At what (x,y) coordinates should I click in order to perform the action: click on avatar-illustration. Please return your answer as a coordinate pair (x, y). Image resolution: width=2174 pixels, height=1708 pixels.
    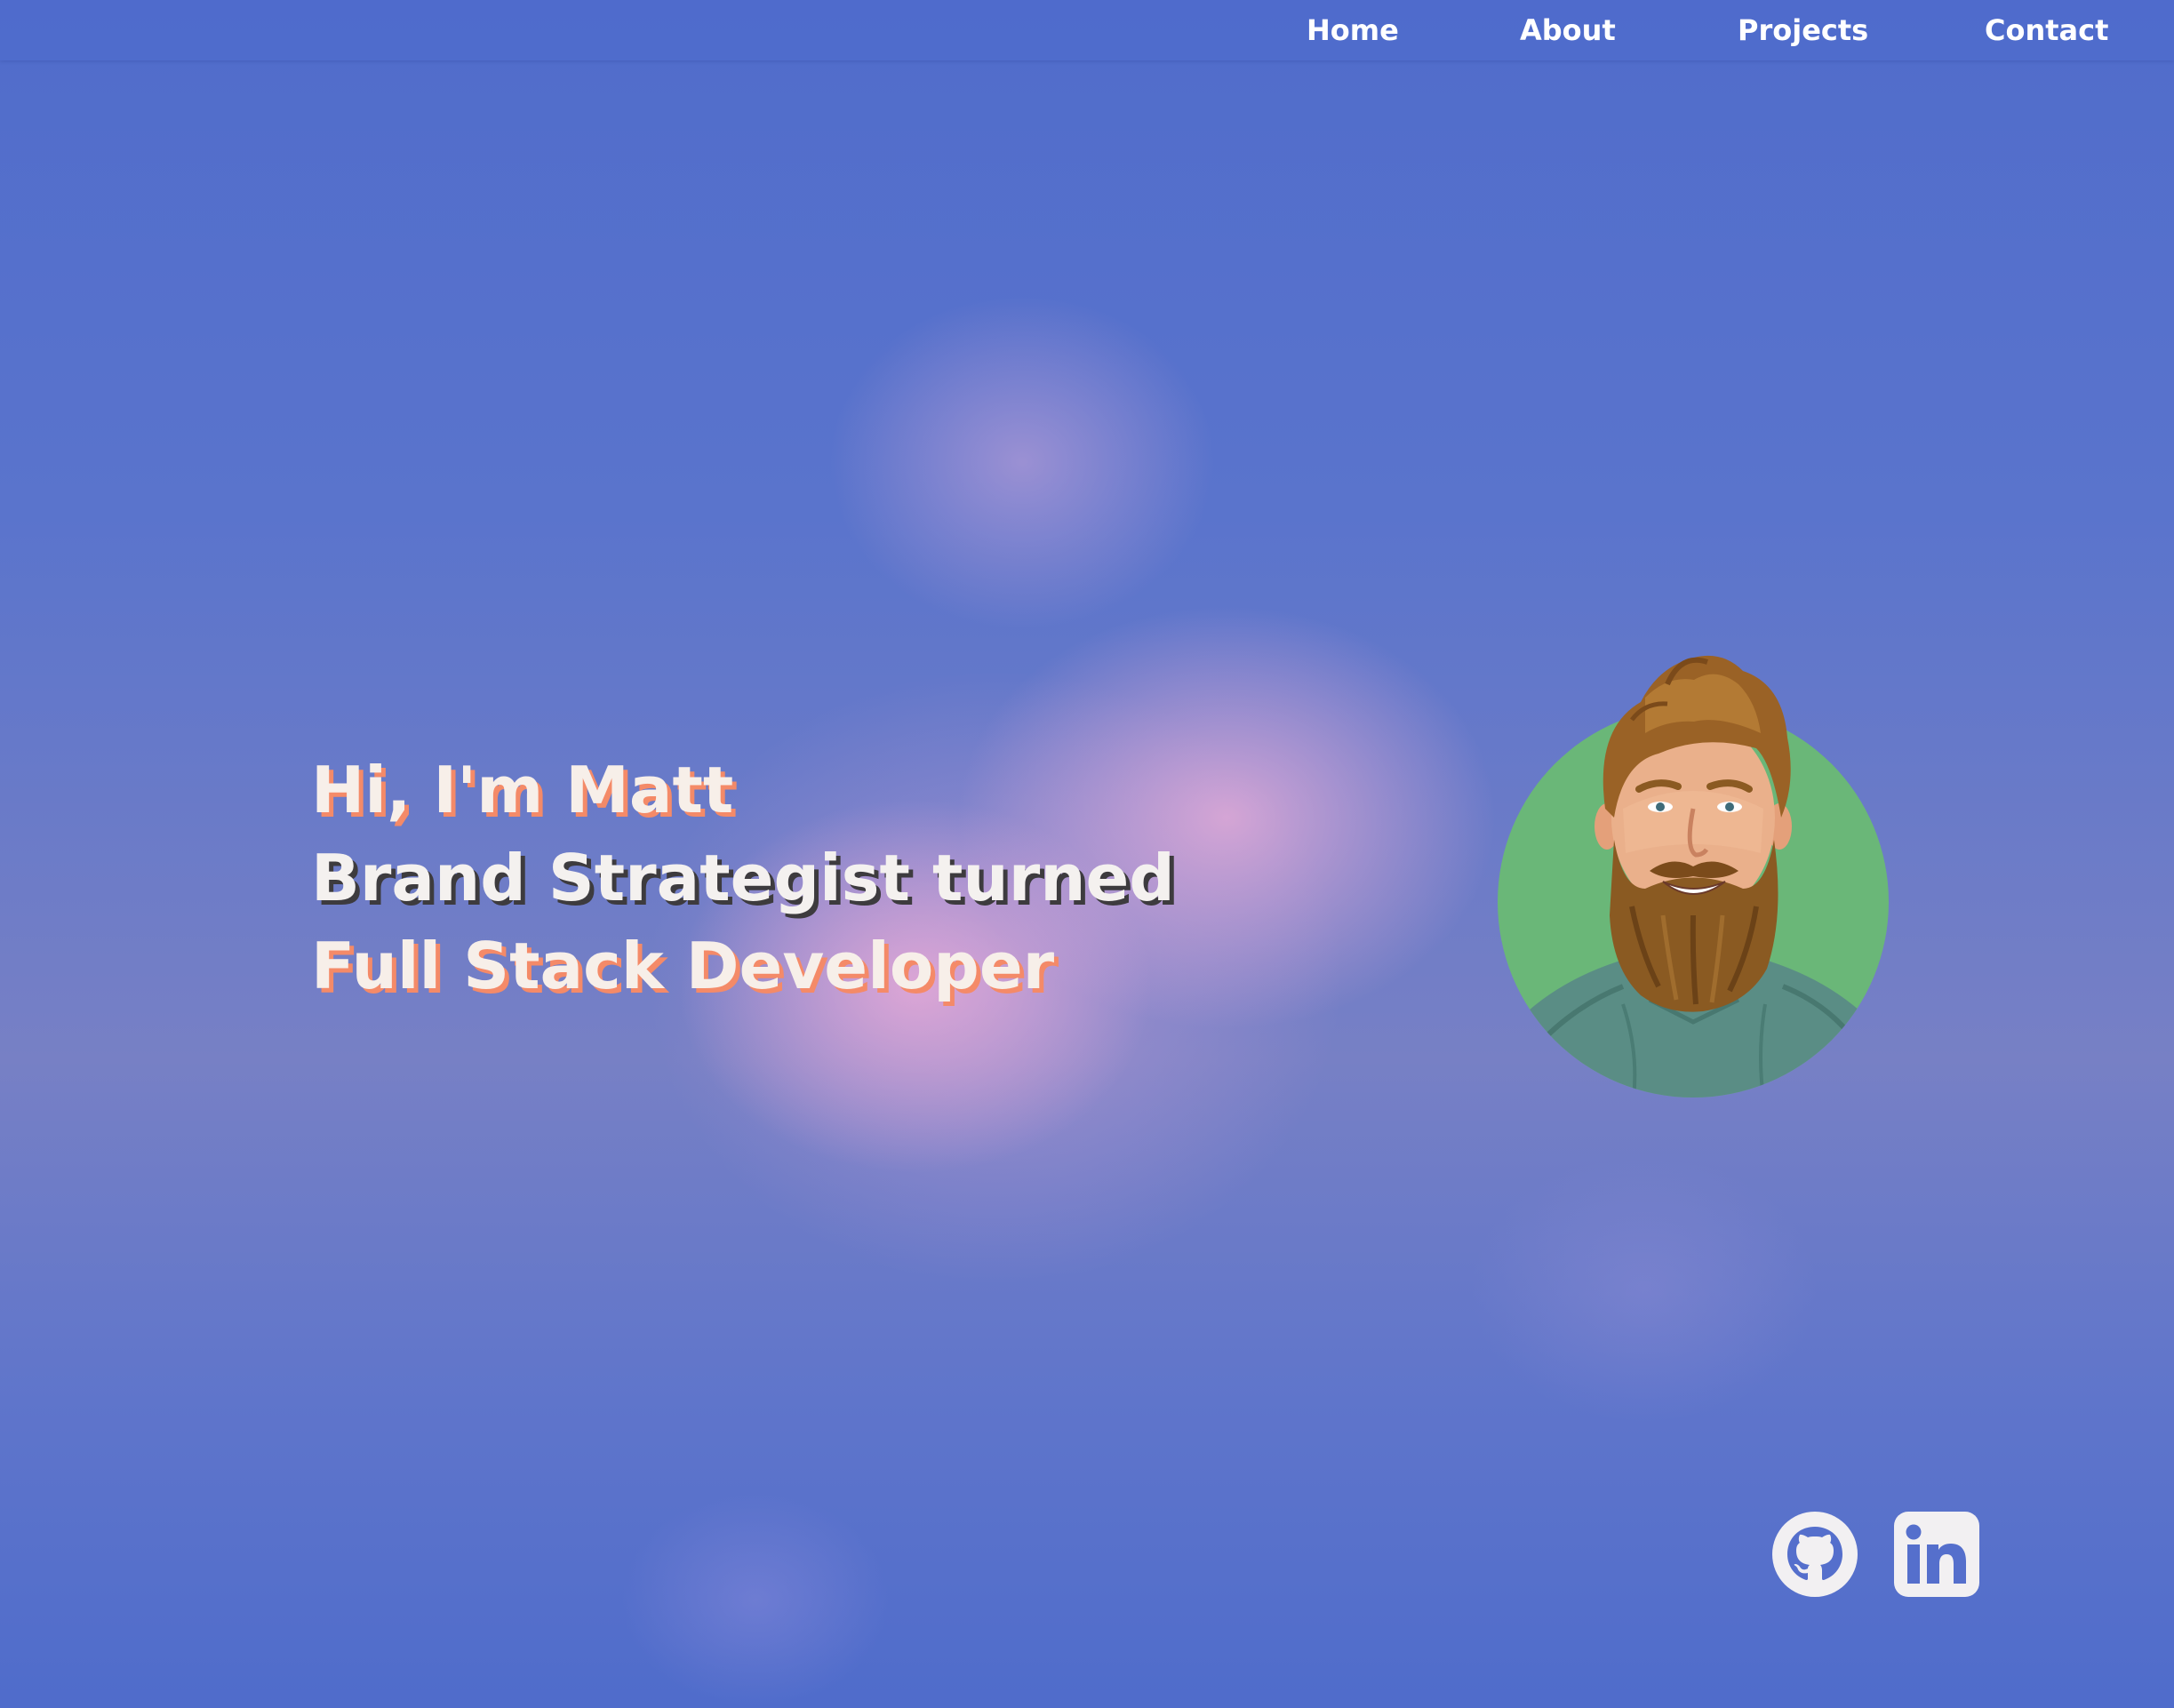
    Looking at the image, I should click on (1693, 876).